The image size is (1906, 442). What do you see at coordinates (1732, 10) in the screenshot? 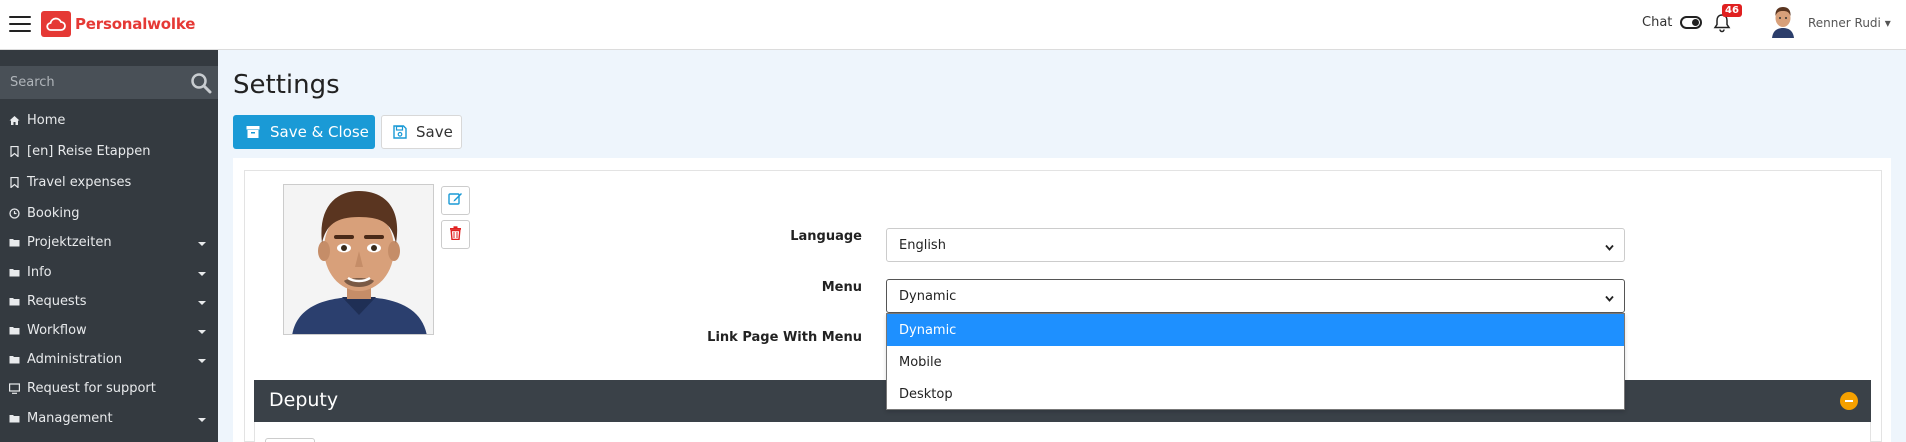
I see `notification-badge: 46` at bounding box center [1732, 10].